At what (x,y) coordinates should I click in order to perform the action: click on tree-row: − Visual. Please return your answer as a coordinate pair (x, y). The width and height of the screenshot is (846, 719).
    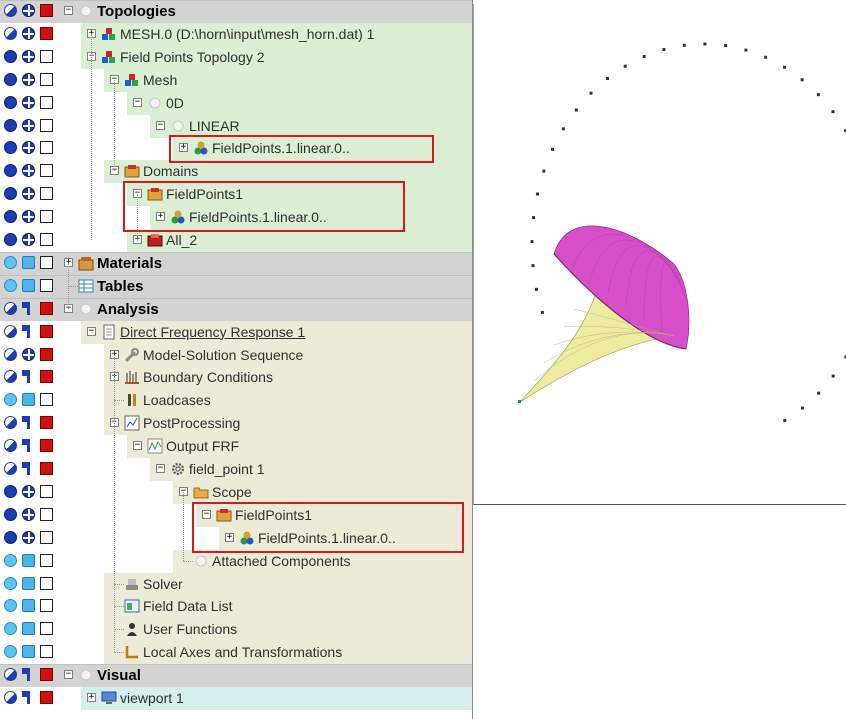
    Looking at the image, I should click on (236, 676).